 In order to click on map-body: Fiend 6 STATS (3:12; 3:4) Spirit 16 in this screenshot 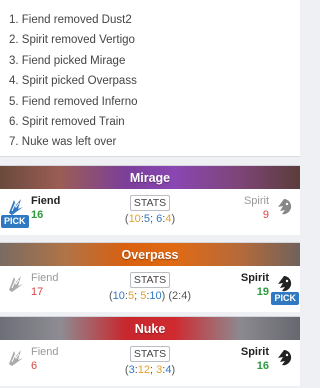, I will do `click(150, 363)`.